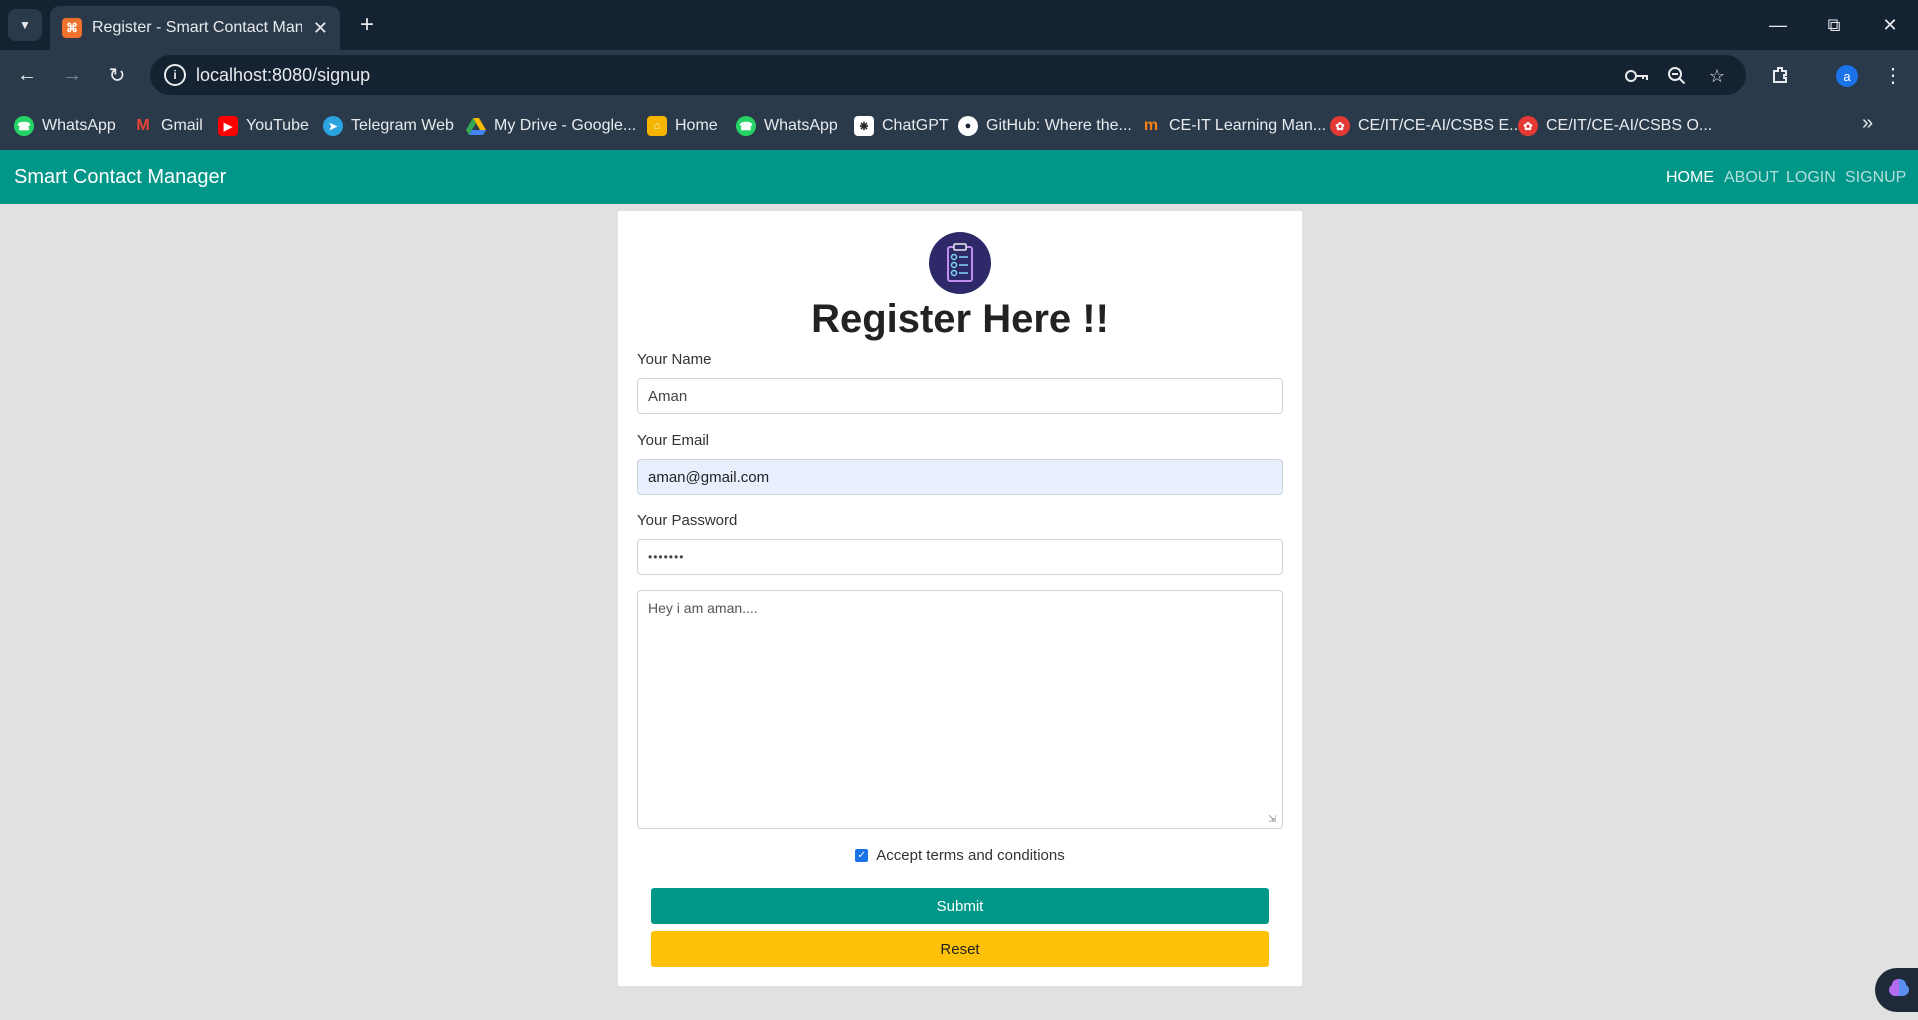 The image size is (1918, 1020). I want to click on tab-title: Register - Smart Contact Manag, so click(197, 27).